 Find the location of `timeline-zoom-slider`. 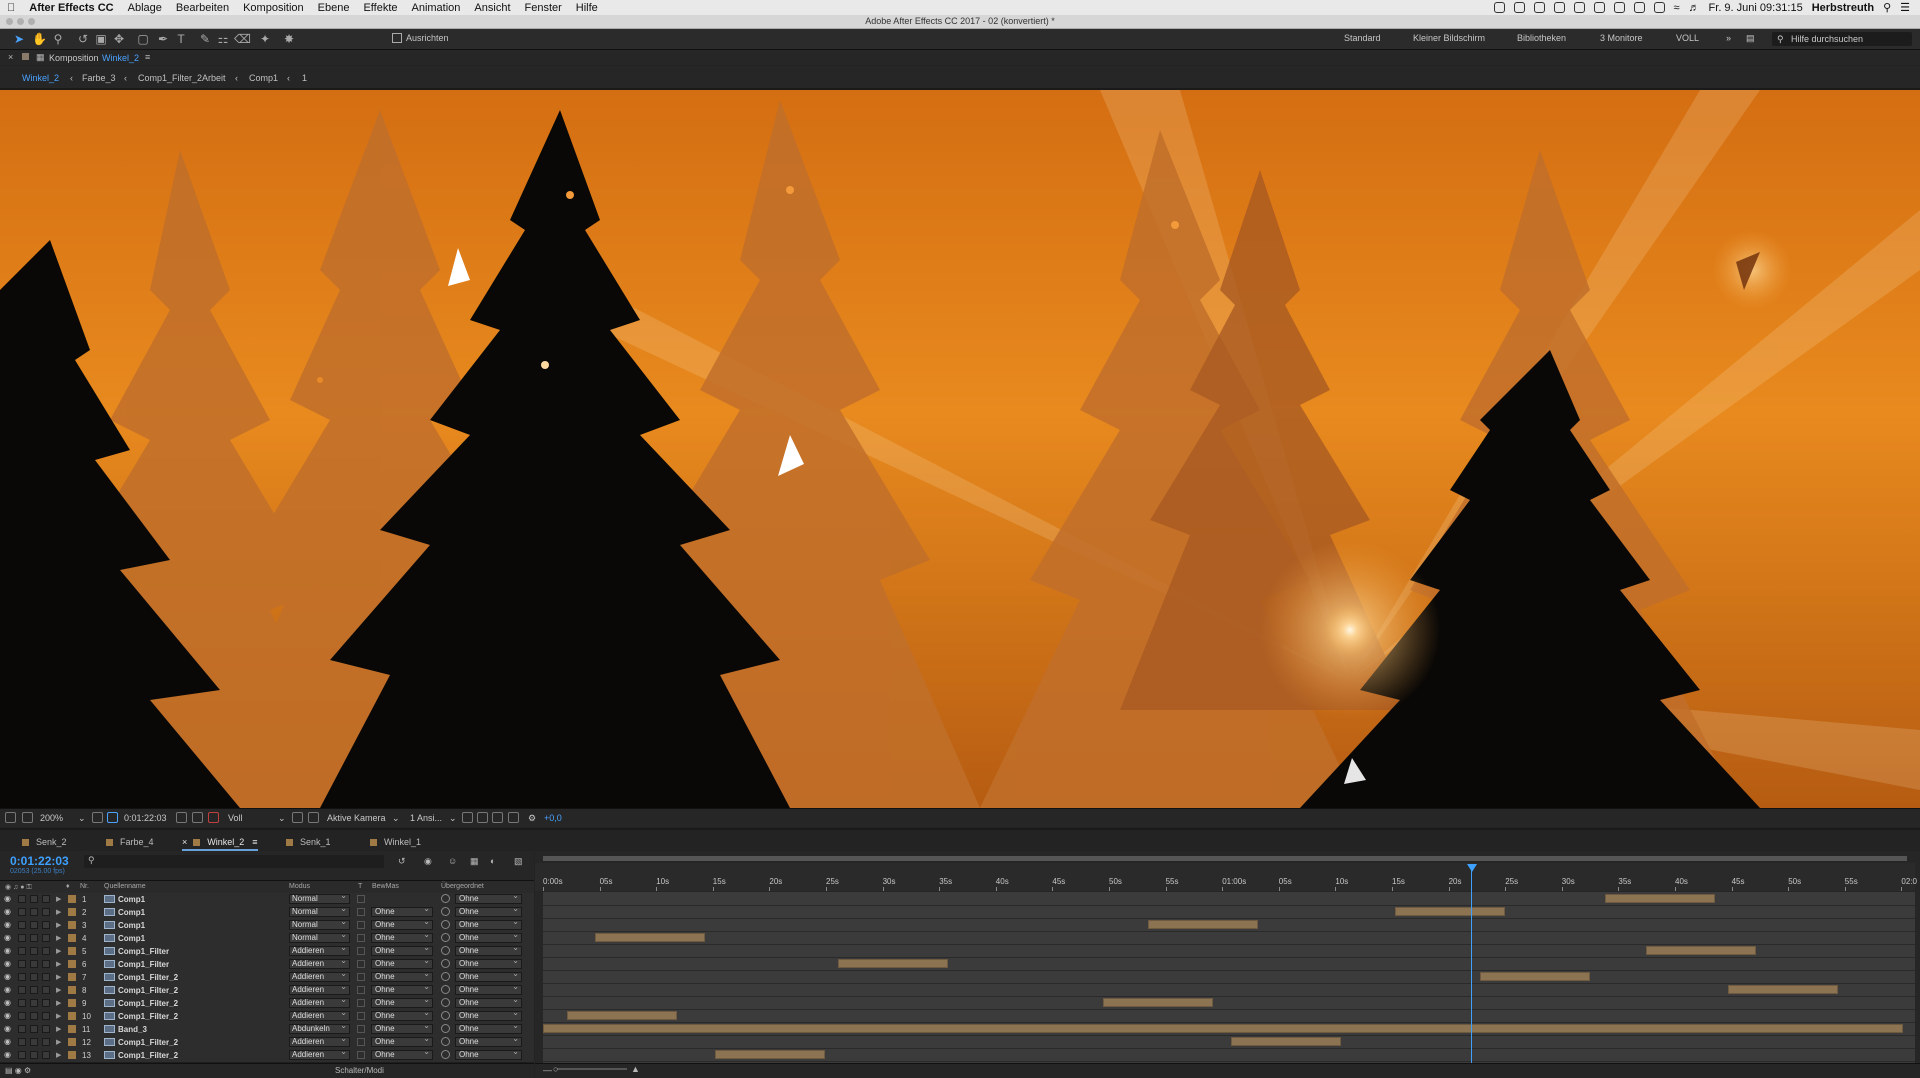

timeline-zoom-slider is located at coordinates (592, 1069).